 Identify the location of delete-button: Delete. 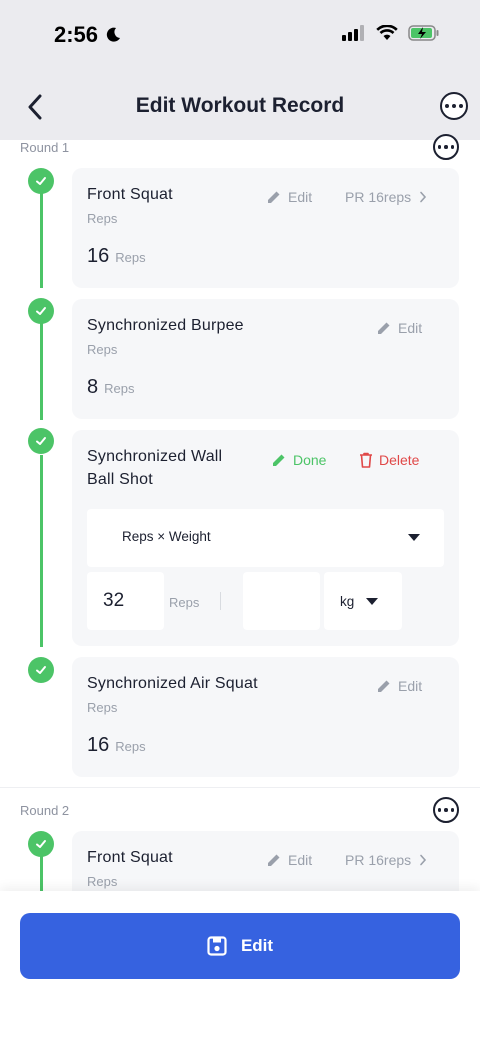
(389, 460).